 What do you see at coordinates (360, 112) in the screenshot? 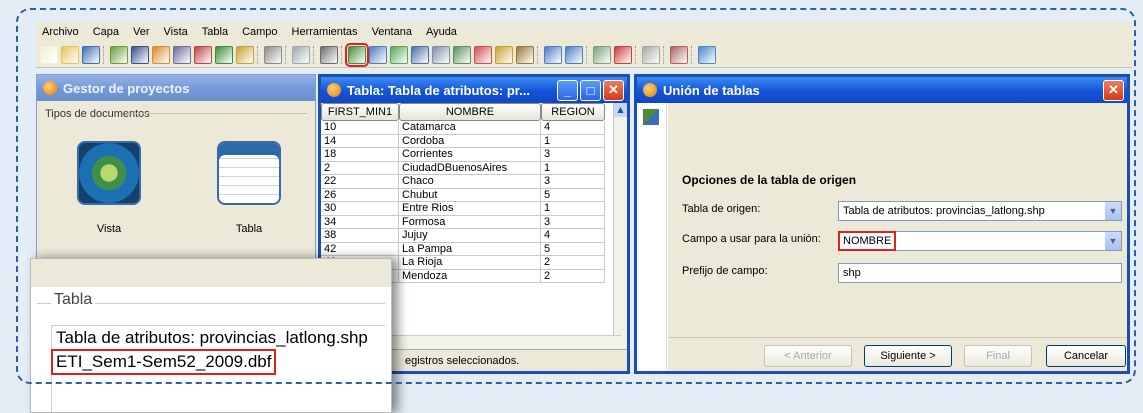
I see `column-header: FIRST_MIN1` at bounding box center [360, 112].